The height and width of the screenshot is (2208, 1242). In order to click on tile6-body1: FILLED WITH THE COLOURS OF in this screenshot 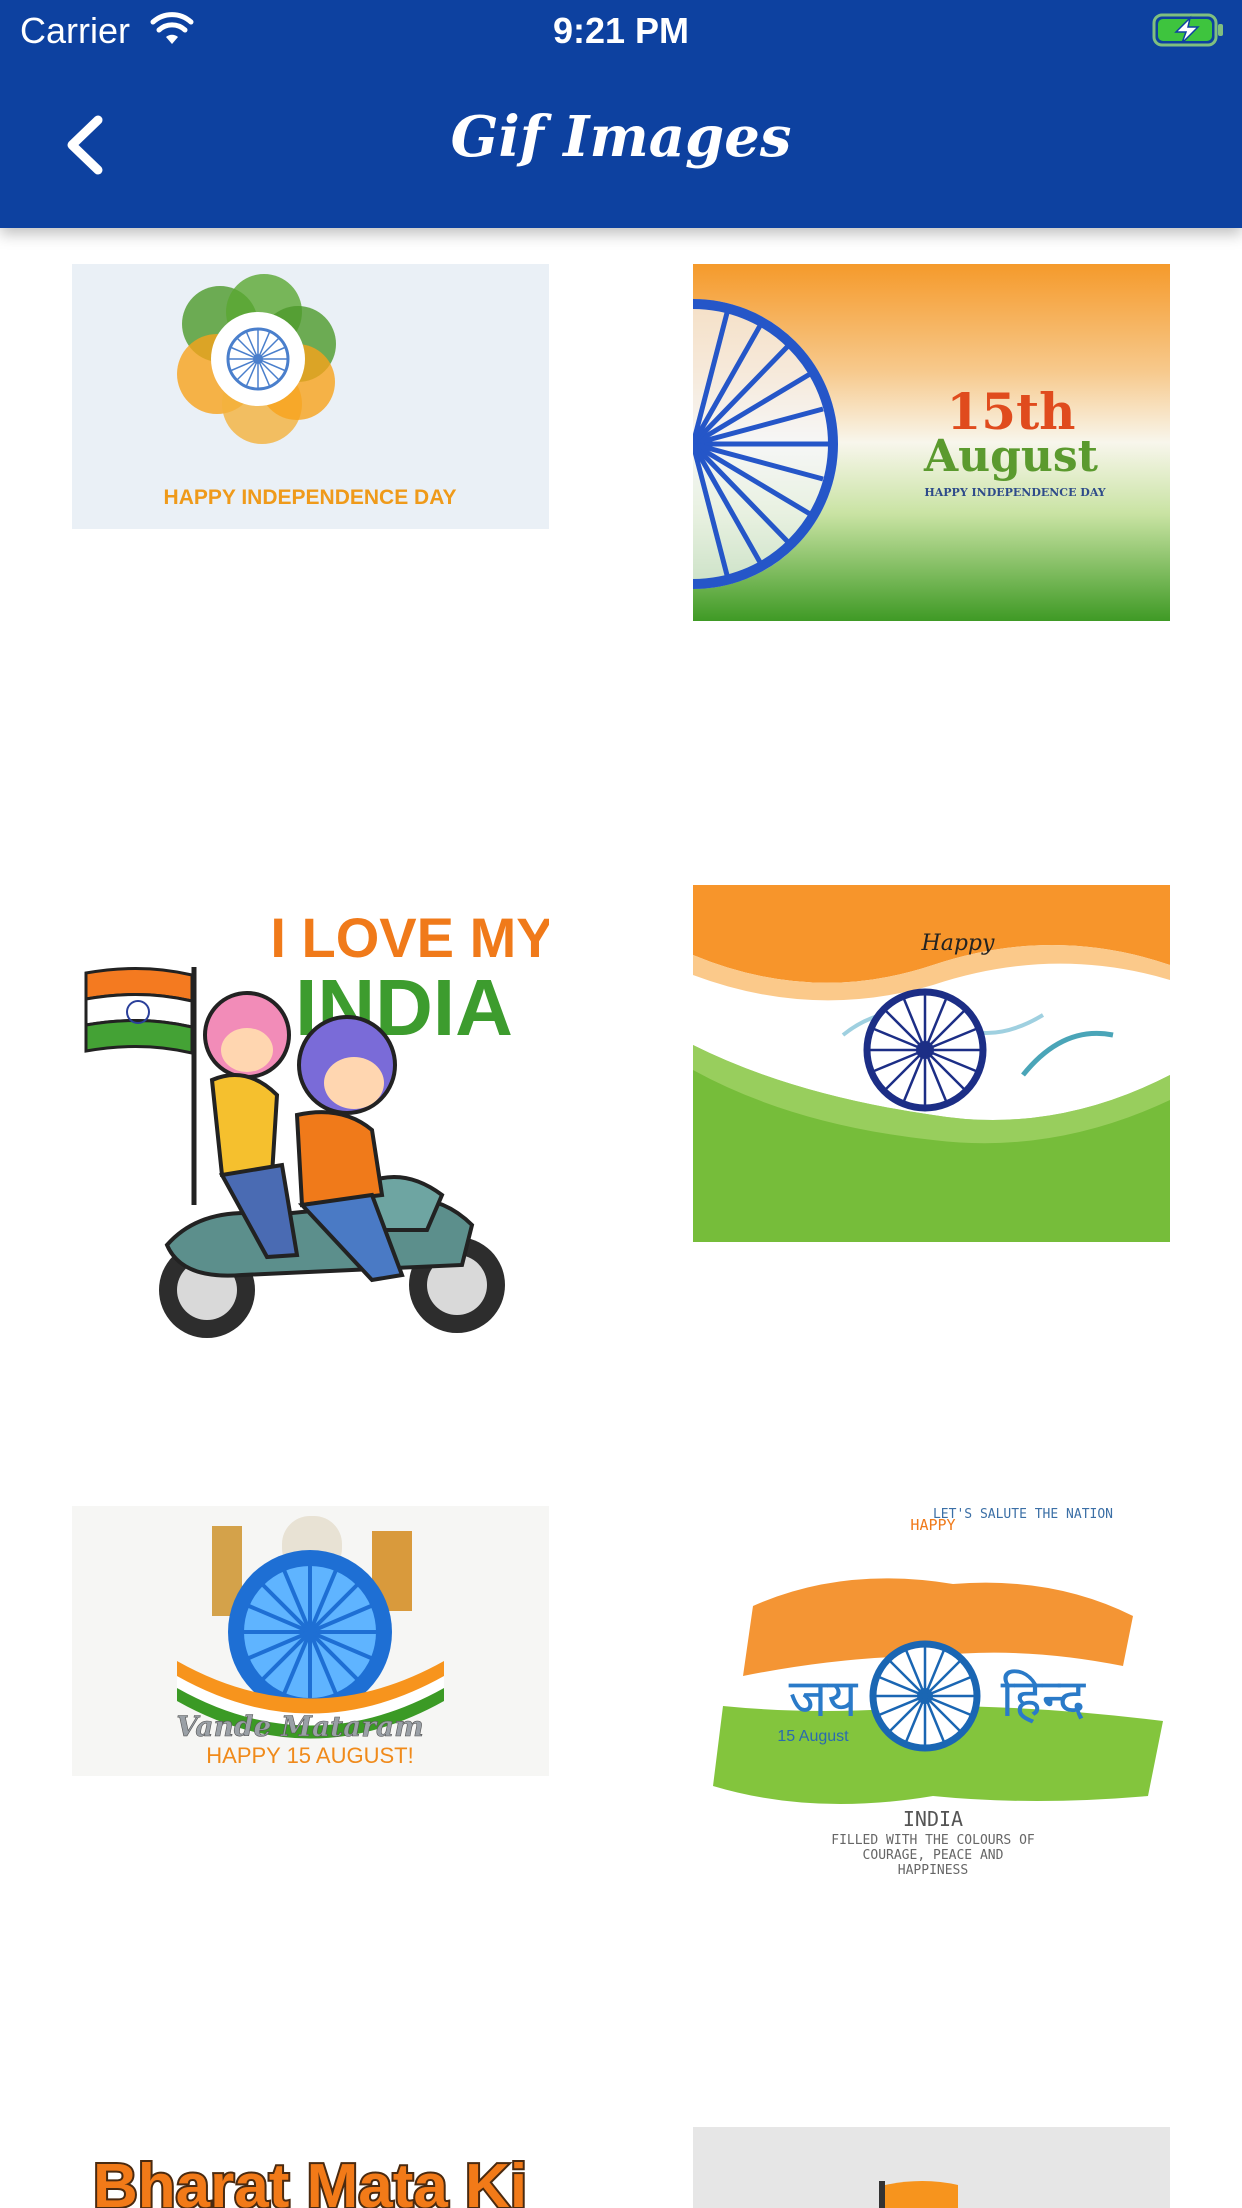, I will do `click(933, 1840)`.